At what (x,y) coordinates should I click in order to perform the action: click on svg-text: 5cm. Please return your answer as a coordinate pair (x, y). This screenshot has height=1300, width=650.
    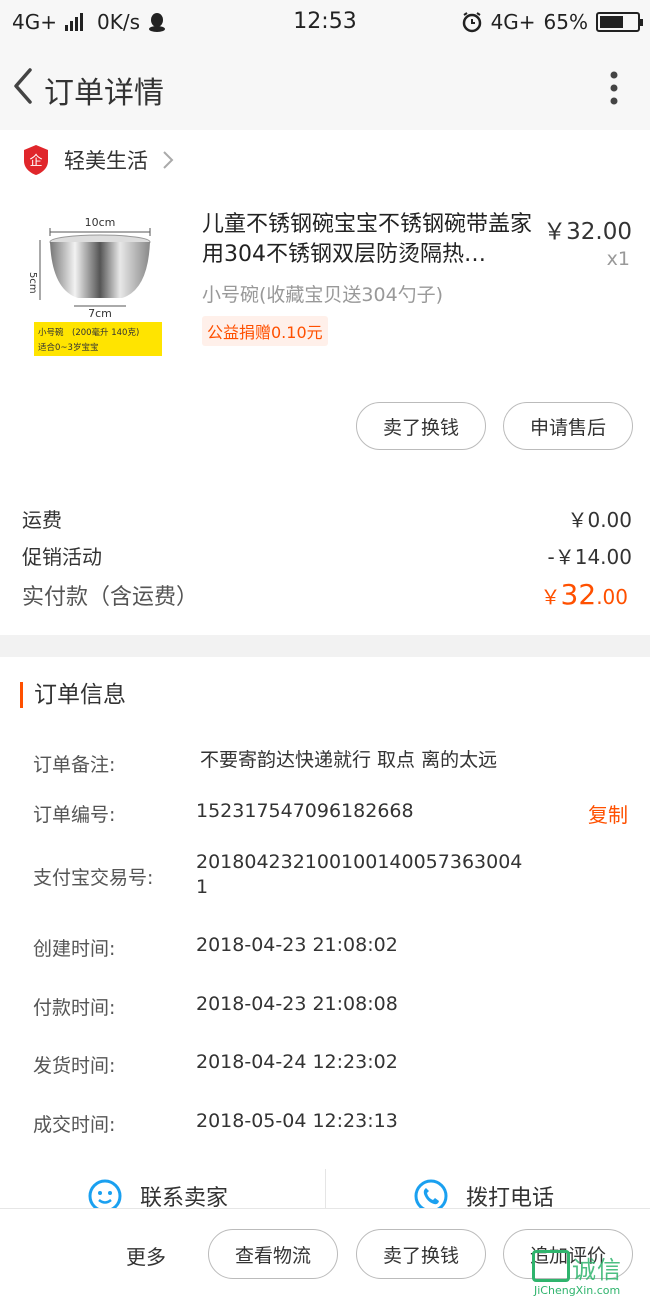
    Looking at the image, I should click on (32, 283).